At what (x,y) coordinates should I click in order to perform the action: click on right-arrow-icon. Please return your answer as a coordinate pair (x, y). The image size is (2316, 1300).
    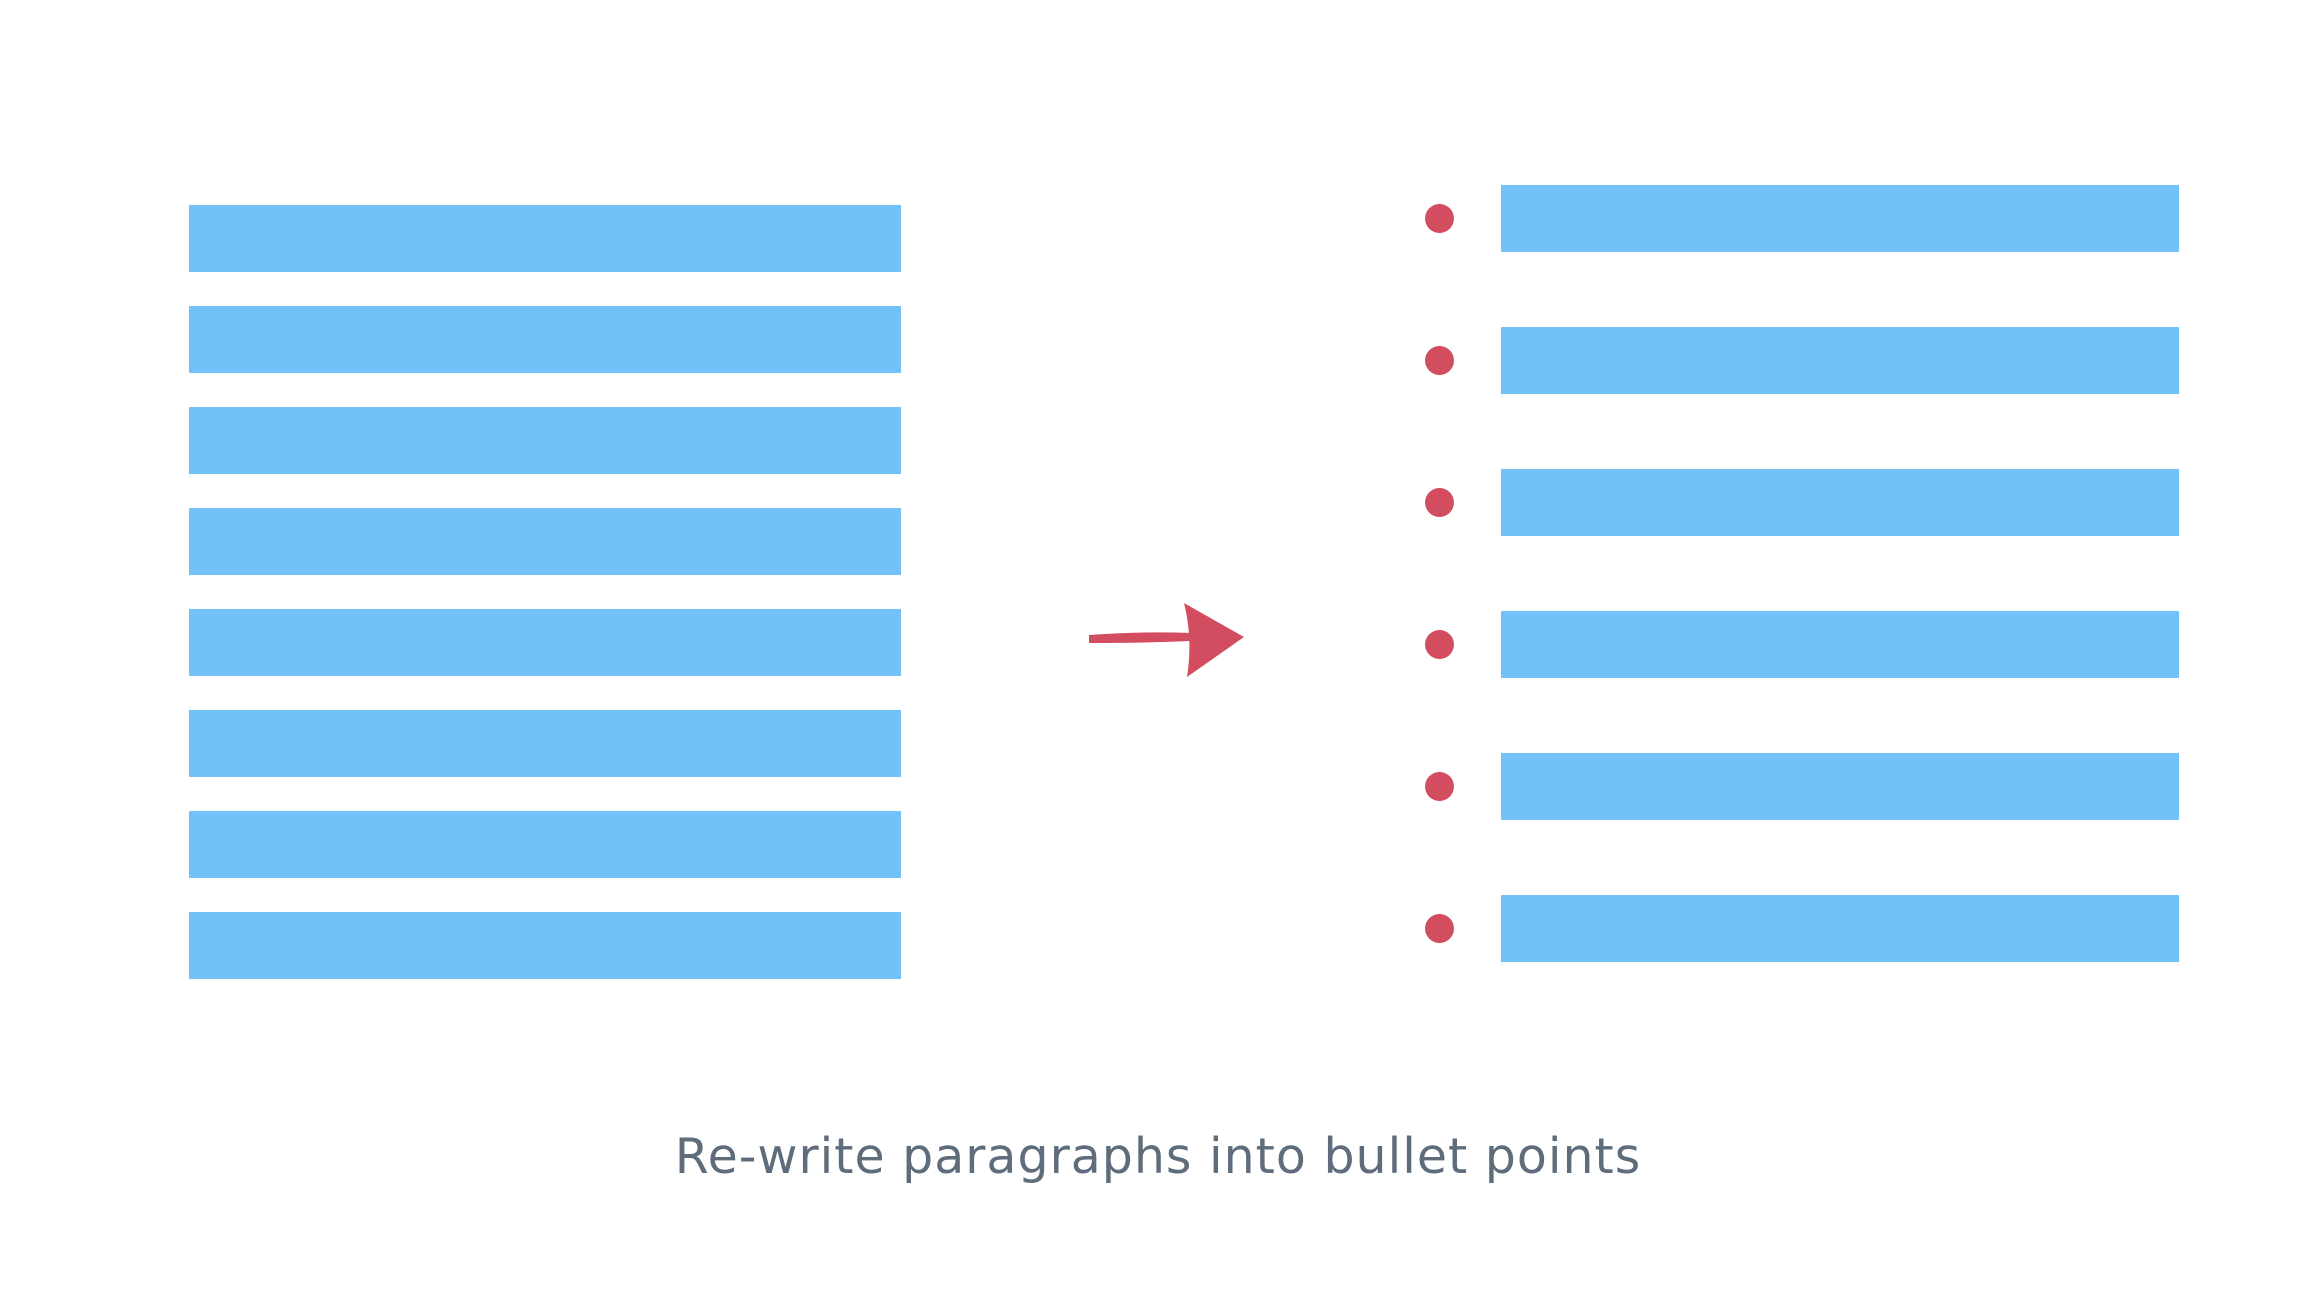
    Looking at the image, I should click on (1168, 640).